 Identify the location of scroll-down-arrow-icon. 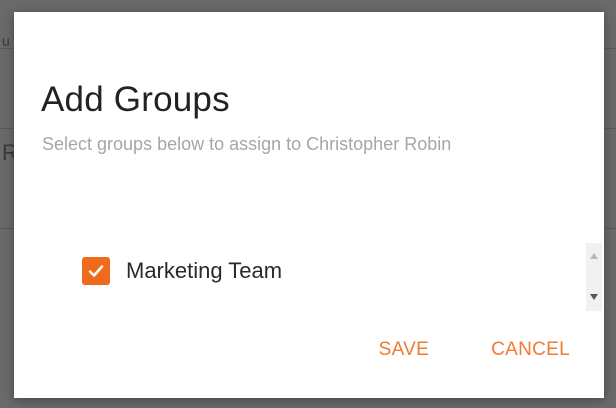
(594, 297).